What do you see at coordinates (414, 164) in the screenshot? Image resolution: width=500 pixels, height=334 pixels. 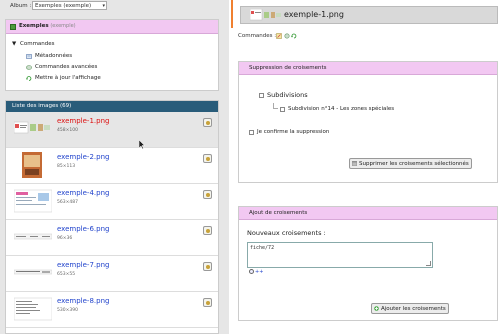 I see `delete-crossings-label: Supprimer les croisements sélectionnés` at bounding box center [414, 164].